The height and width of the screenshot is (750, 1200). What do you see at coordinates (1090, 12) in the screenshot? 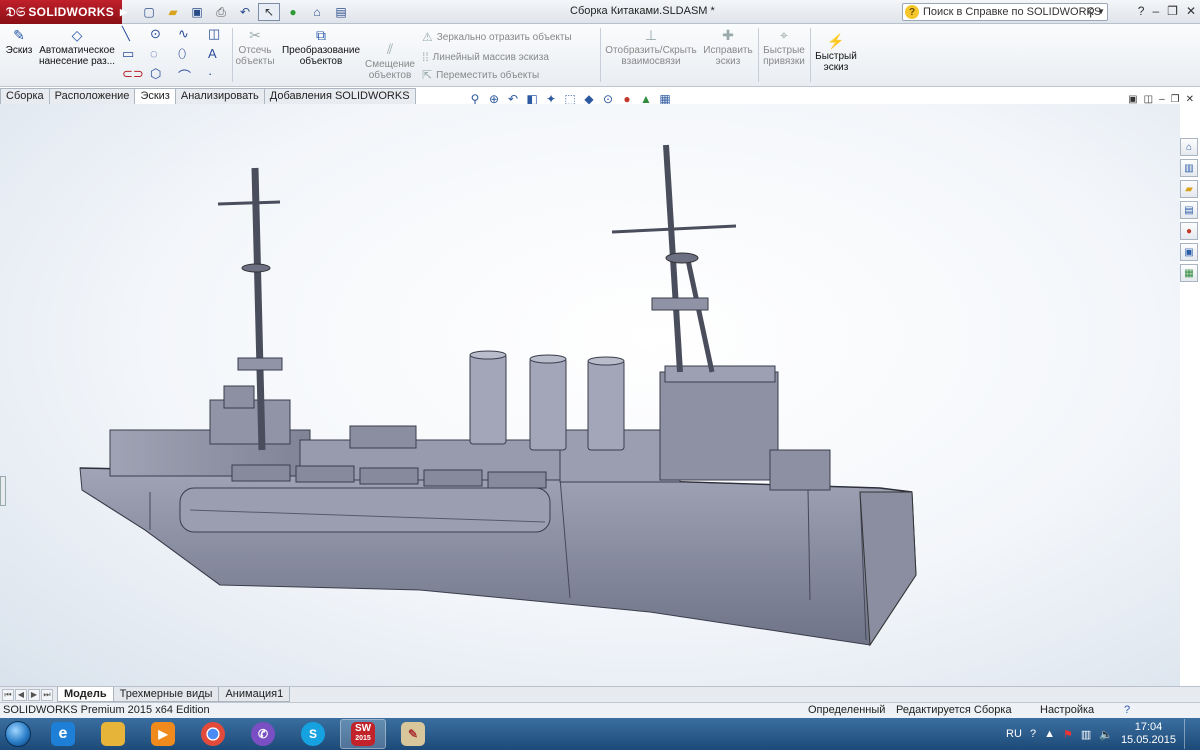
I see `search-icon: ⚲` at bounding box center [1090, 12].